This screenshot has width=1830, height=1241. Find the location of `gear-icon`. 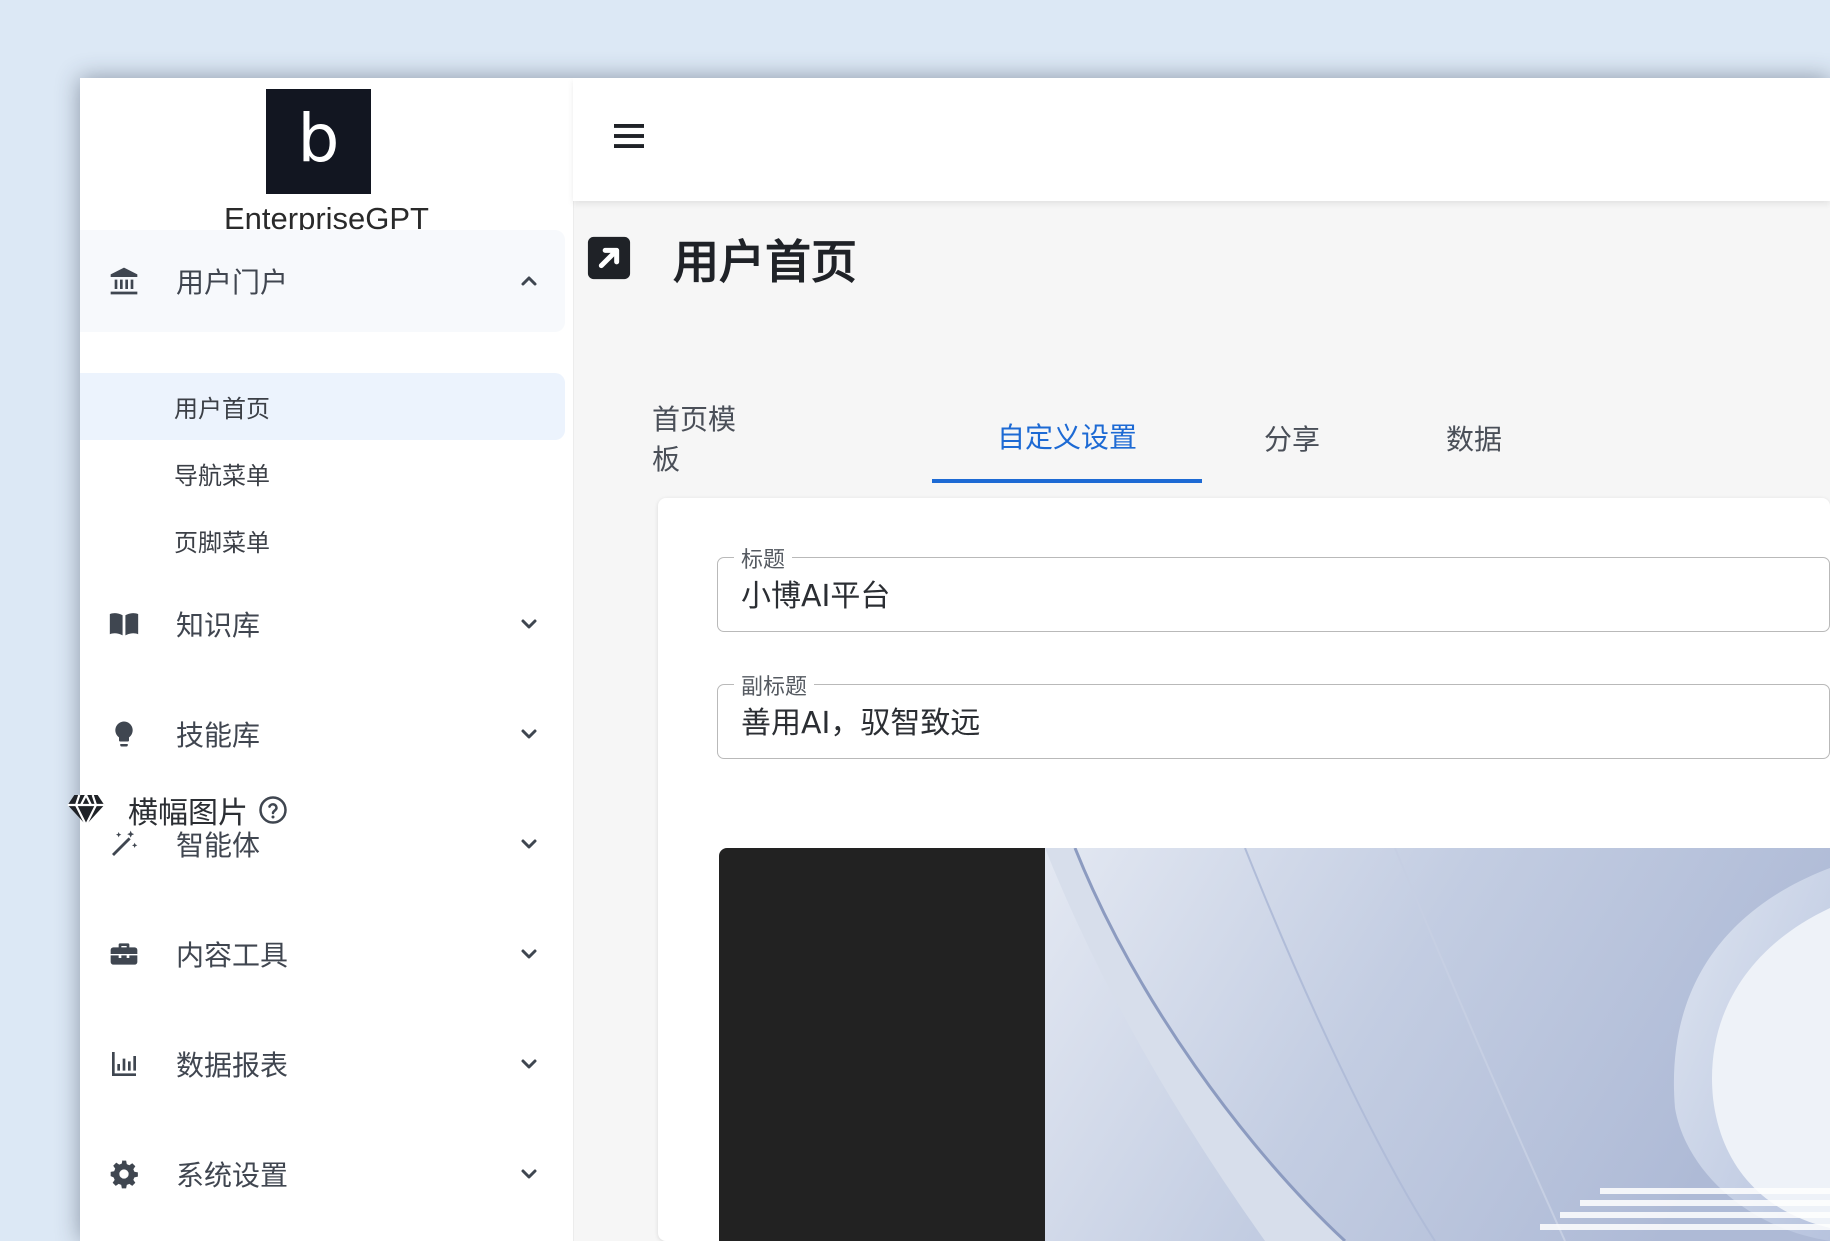

gear-icon is located at coordinates (124, 1174).